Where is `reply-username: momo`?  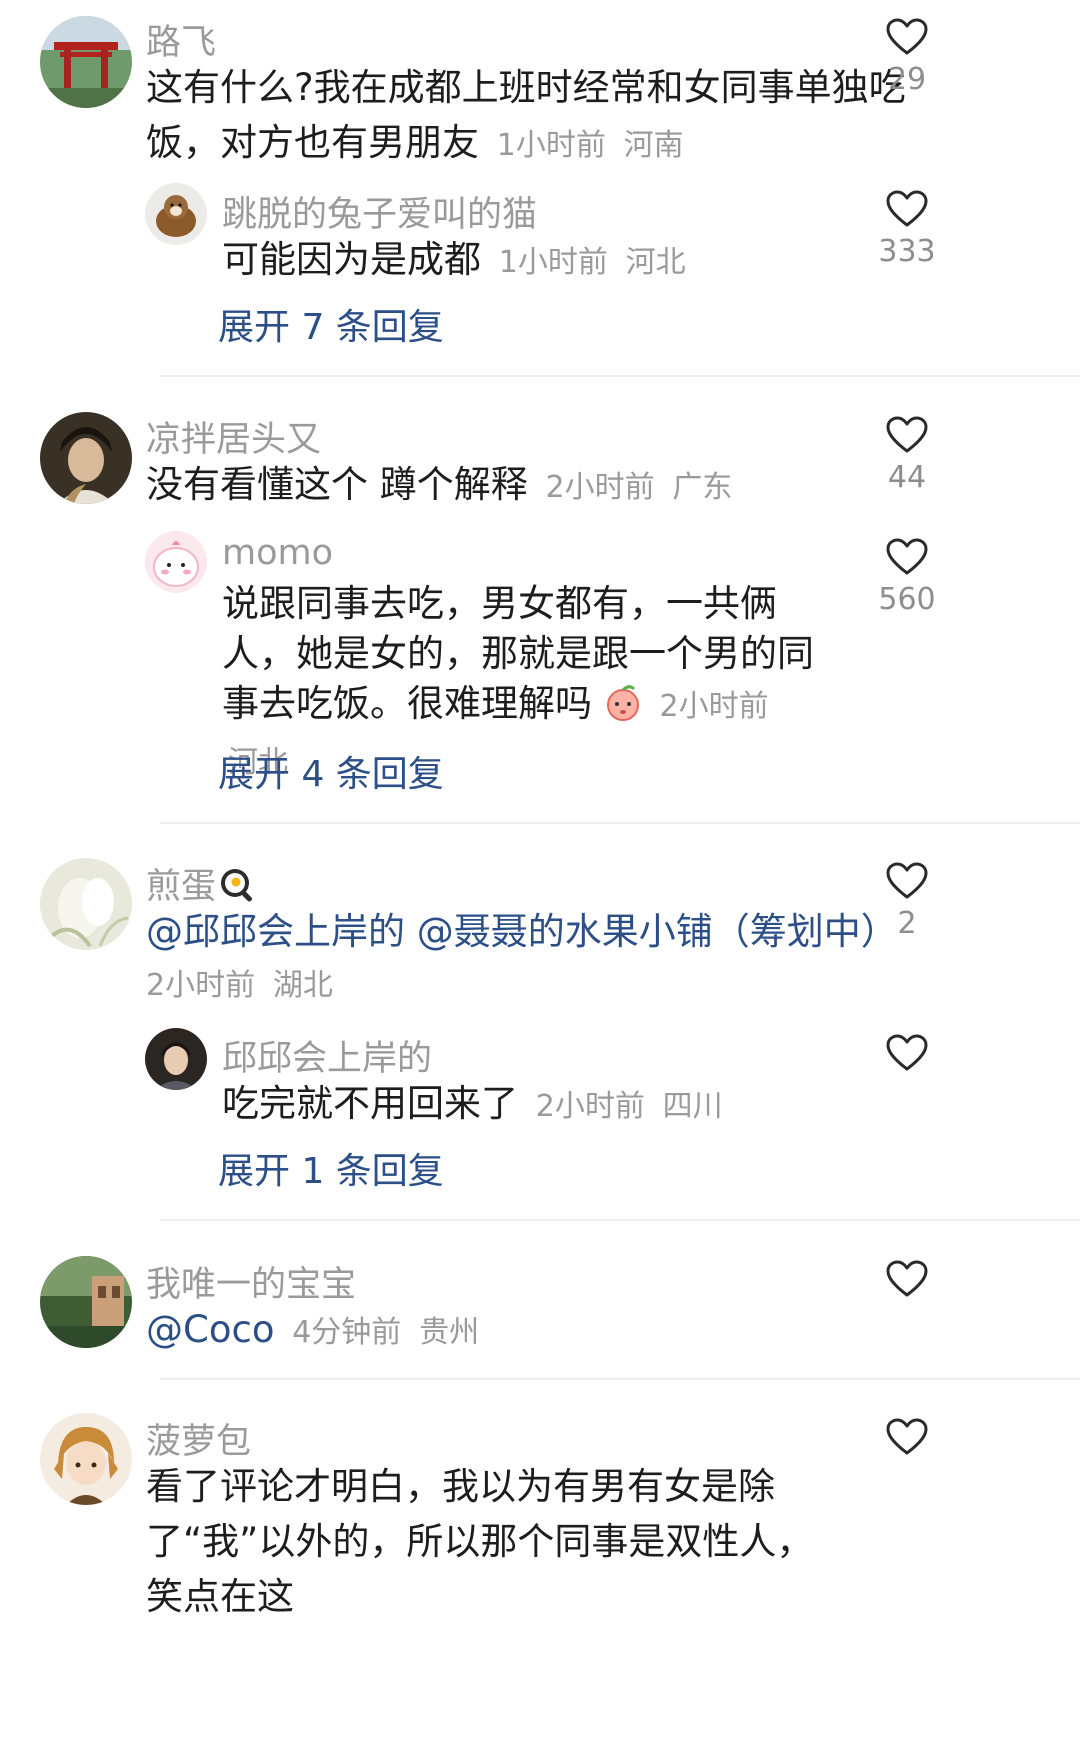 reply-username: momo is located at coordinates (277, 553).